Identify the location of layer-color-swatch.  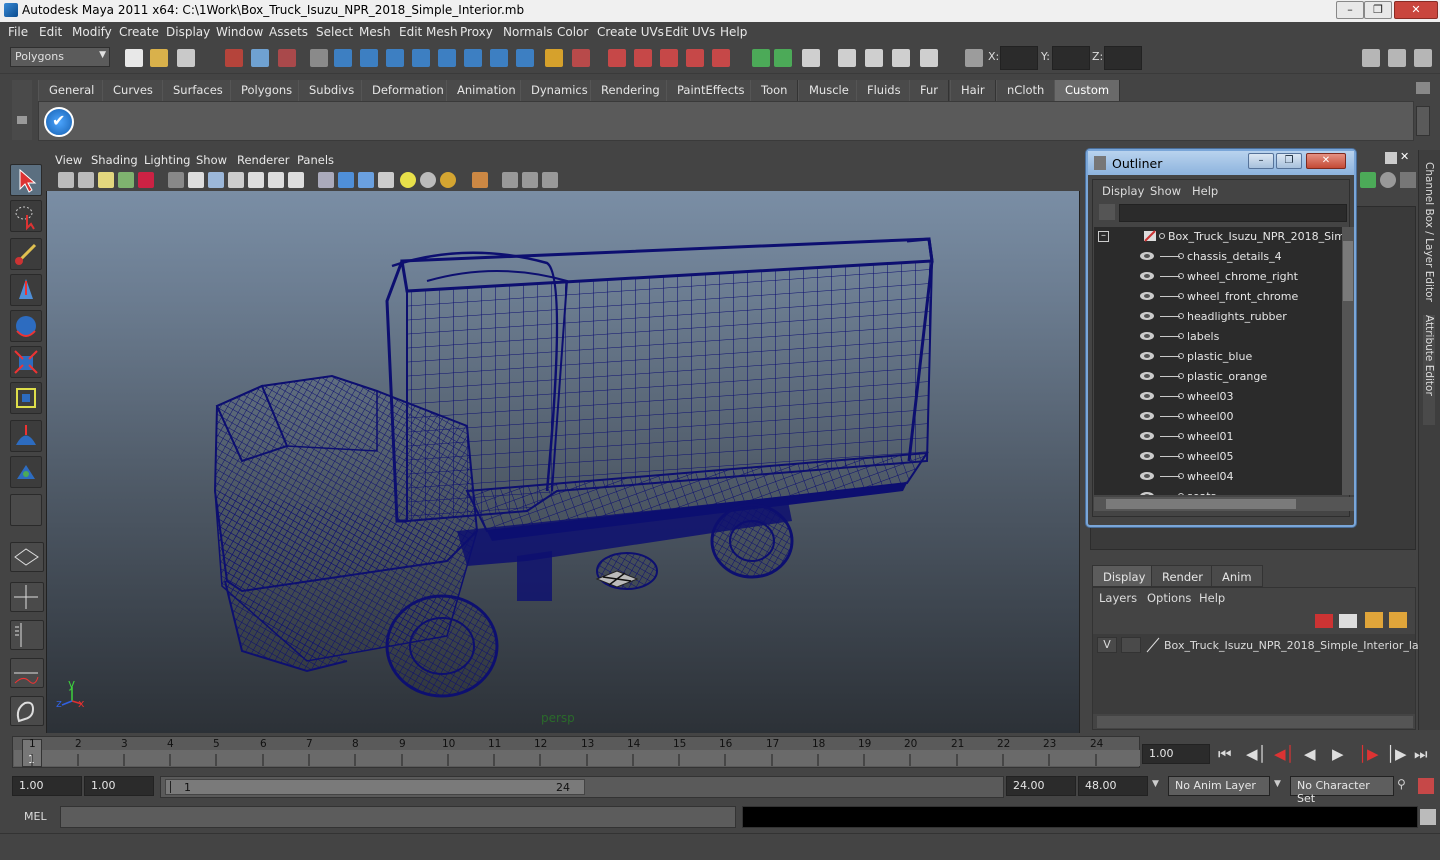
(1153, 645).